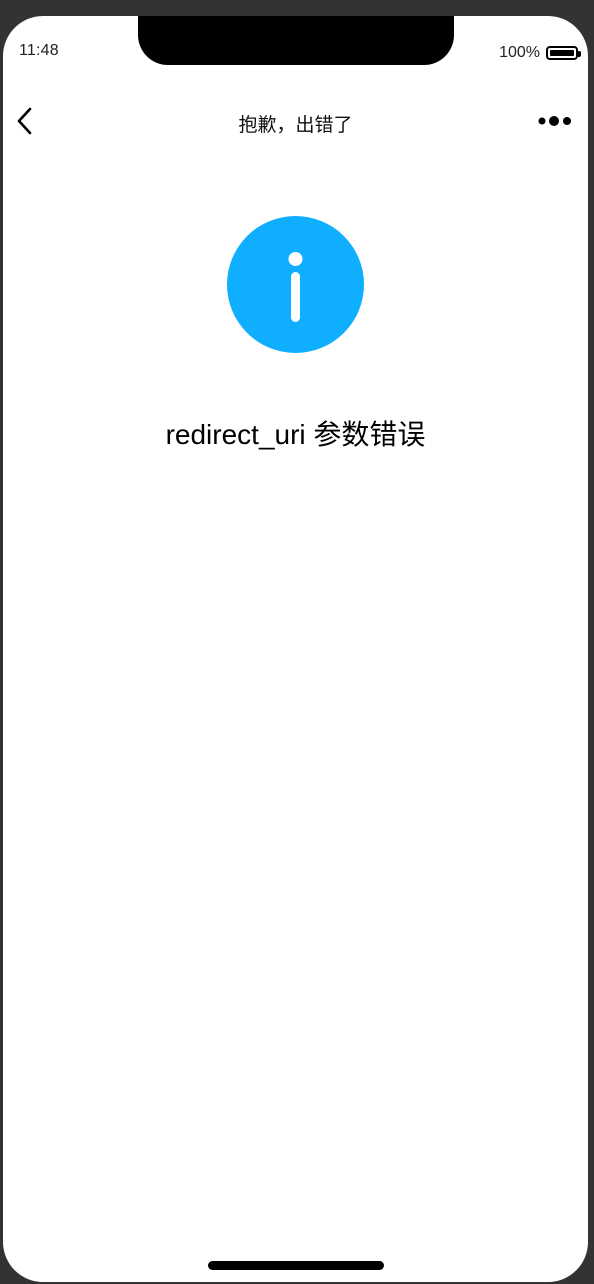 The height and width of the screenshot is (1284, 594). What do you see at coordinates (519, 52) in the screenshot?
I see `battery-percent: 100%` at bounding box center [519, 52].